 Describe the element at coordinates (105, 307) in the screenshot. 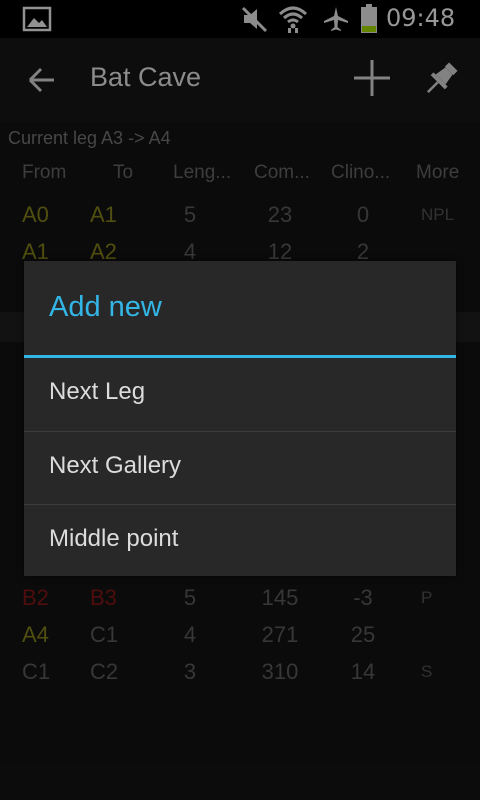

I see `dialog-title: Add new` at that location.